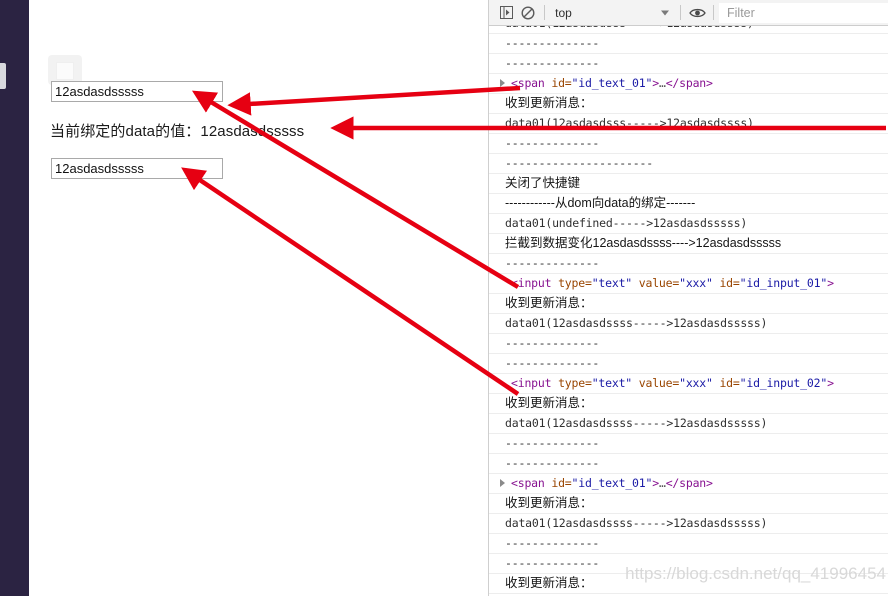 This screenshot has height=596, width=888. Describe the element at coordinates (688, 244) in the screenshot. I see `console-row: 拦截到数据变化12asdasdssss---->12asdasdsssss` at that location.